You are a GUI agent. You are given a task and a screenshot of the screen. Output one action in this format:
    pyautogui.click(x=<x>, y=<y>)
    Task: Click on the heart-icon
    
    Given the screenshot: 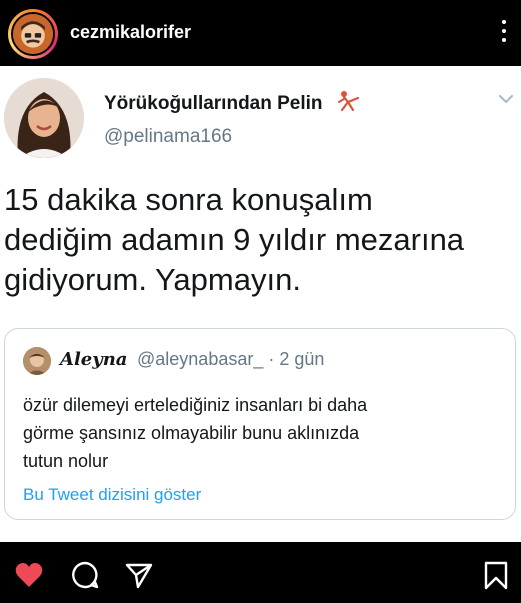 What is the action you would take?
    pyautogui.click(x=29, y=575)
    